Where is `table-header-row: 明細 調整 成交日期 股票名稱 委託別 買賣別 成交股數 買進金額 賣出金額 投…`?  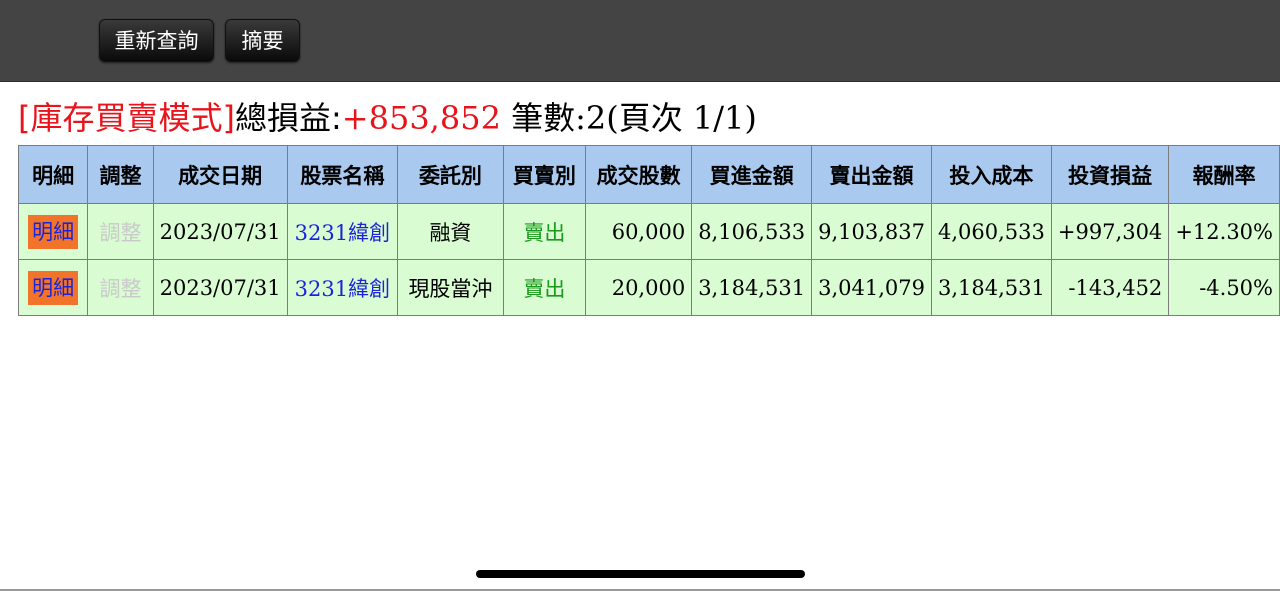 table-header-row: 明細 調整 成交日期 股票名稱 委託別 買賣別 成交股數 買進金額 賣出金額 投… is located at coordinates (648, 174).